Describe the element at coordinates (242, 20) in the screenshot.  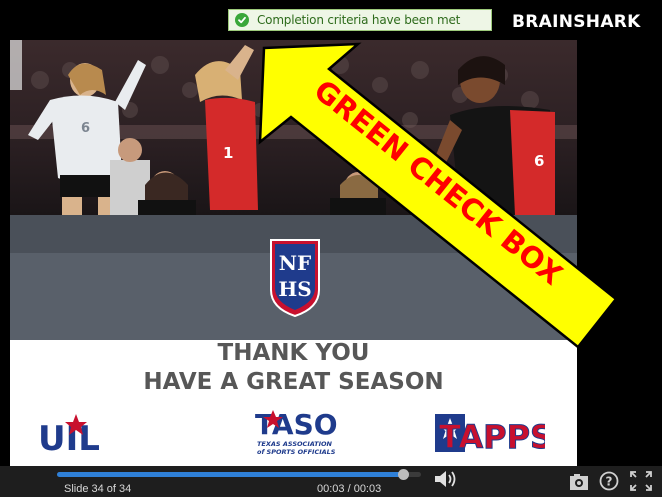
I see `check-icon` at that location.